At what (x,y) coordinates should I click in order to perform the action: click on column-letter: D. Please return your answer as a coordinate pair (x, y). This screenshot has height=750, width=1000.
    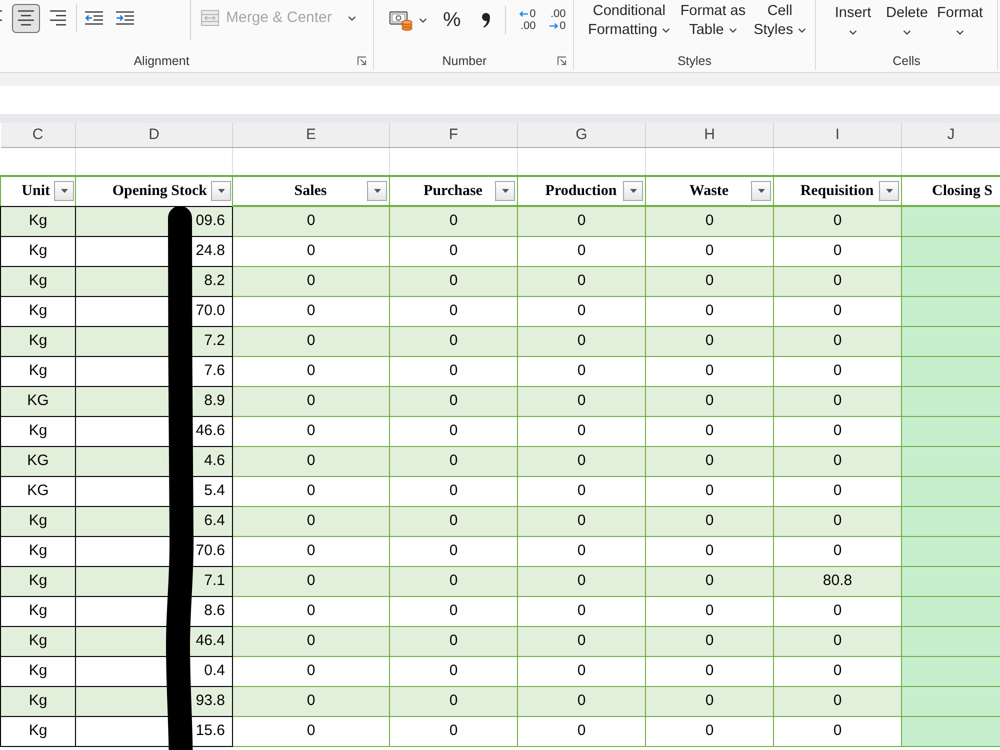
    Looking at the image, I should click on (154, 135).